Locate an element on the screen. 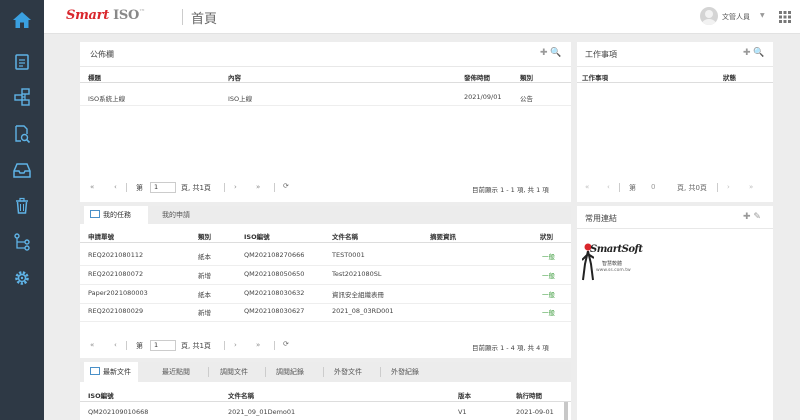 This screenshot has width=800, height=420. bulletin-cell: ISO系統上線 is located at coordinates (106, 98).